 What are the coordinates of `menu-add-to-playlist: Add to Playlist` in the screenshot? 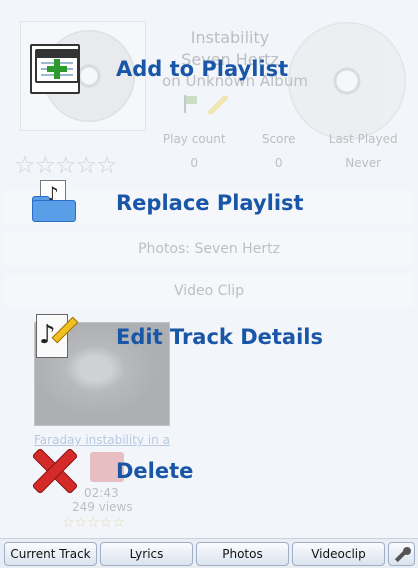 It's located at (209, 69).